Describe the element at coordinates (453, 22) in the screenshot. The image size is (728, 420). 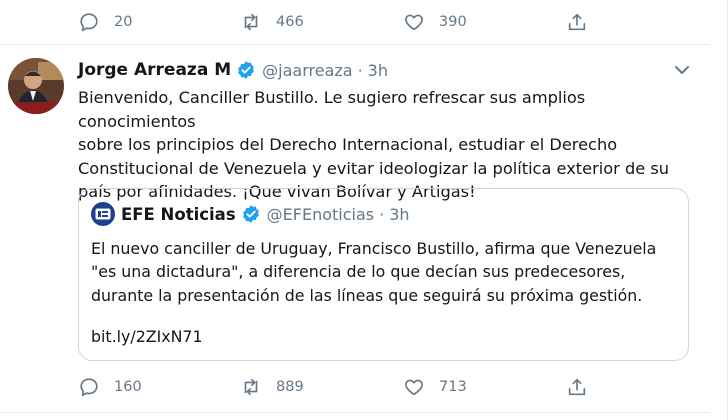
I see `like-count: 390` at that location.